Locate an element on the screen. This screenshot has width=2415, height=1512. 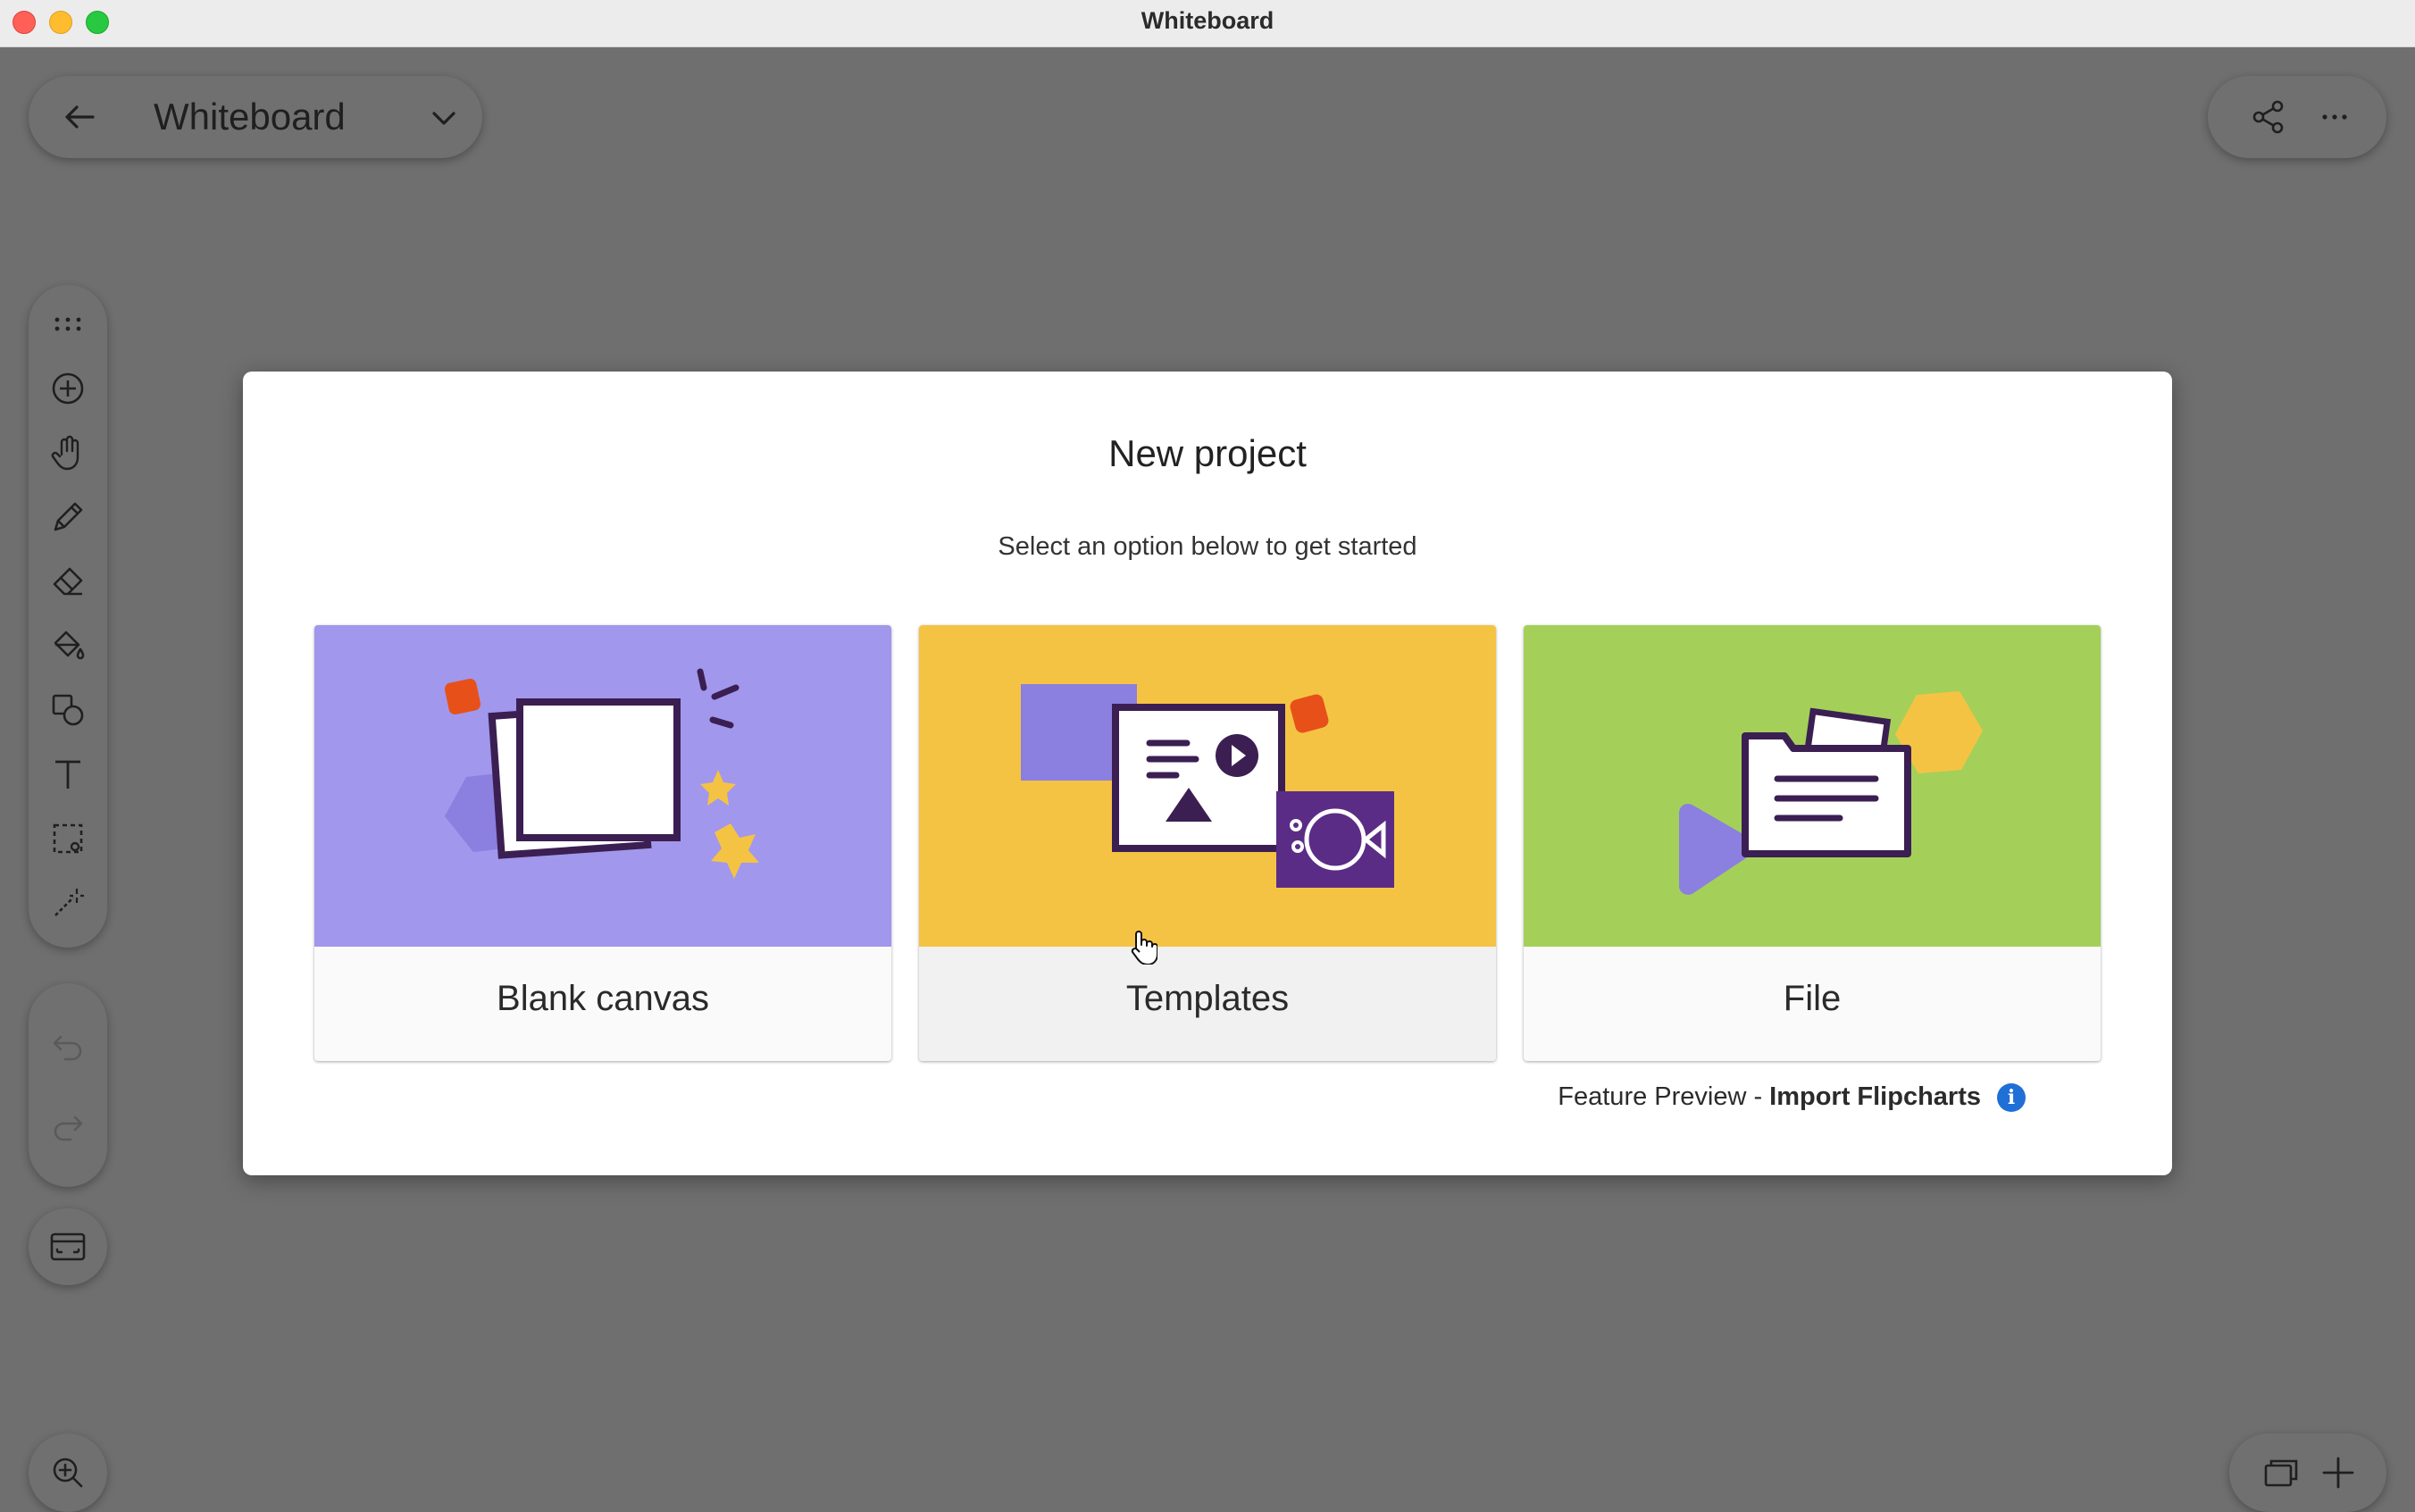
feature-preview-prefix: Feature Preview - is located at coordinates (1660, 1096).